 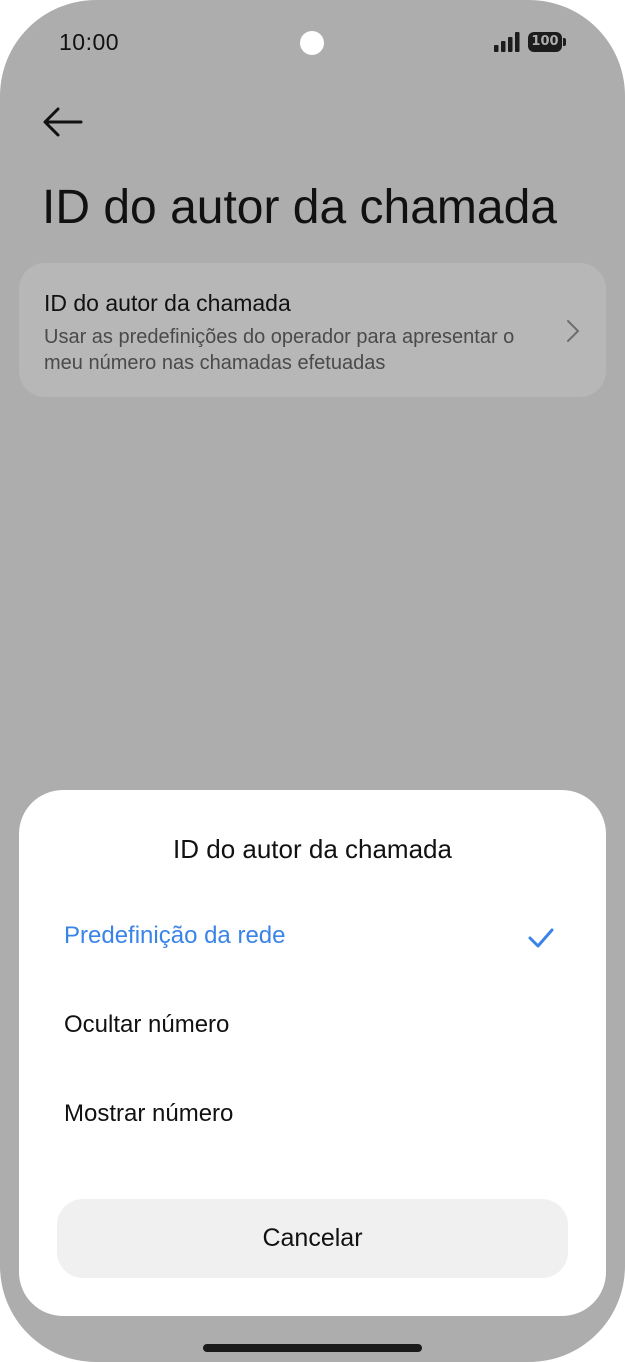 What do you see at coordinates (89, 42) in the screenshot?
I see `status-time: 10:00` at bounding box center [89, 42].